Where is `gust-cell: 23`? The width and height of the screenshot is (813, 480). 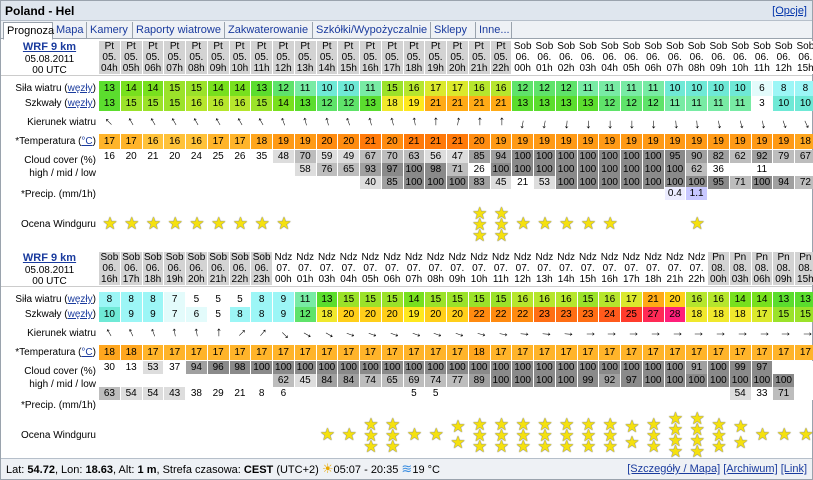
gust-cell: 23 is located at coordinates (566, 314).